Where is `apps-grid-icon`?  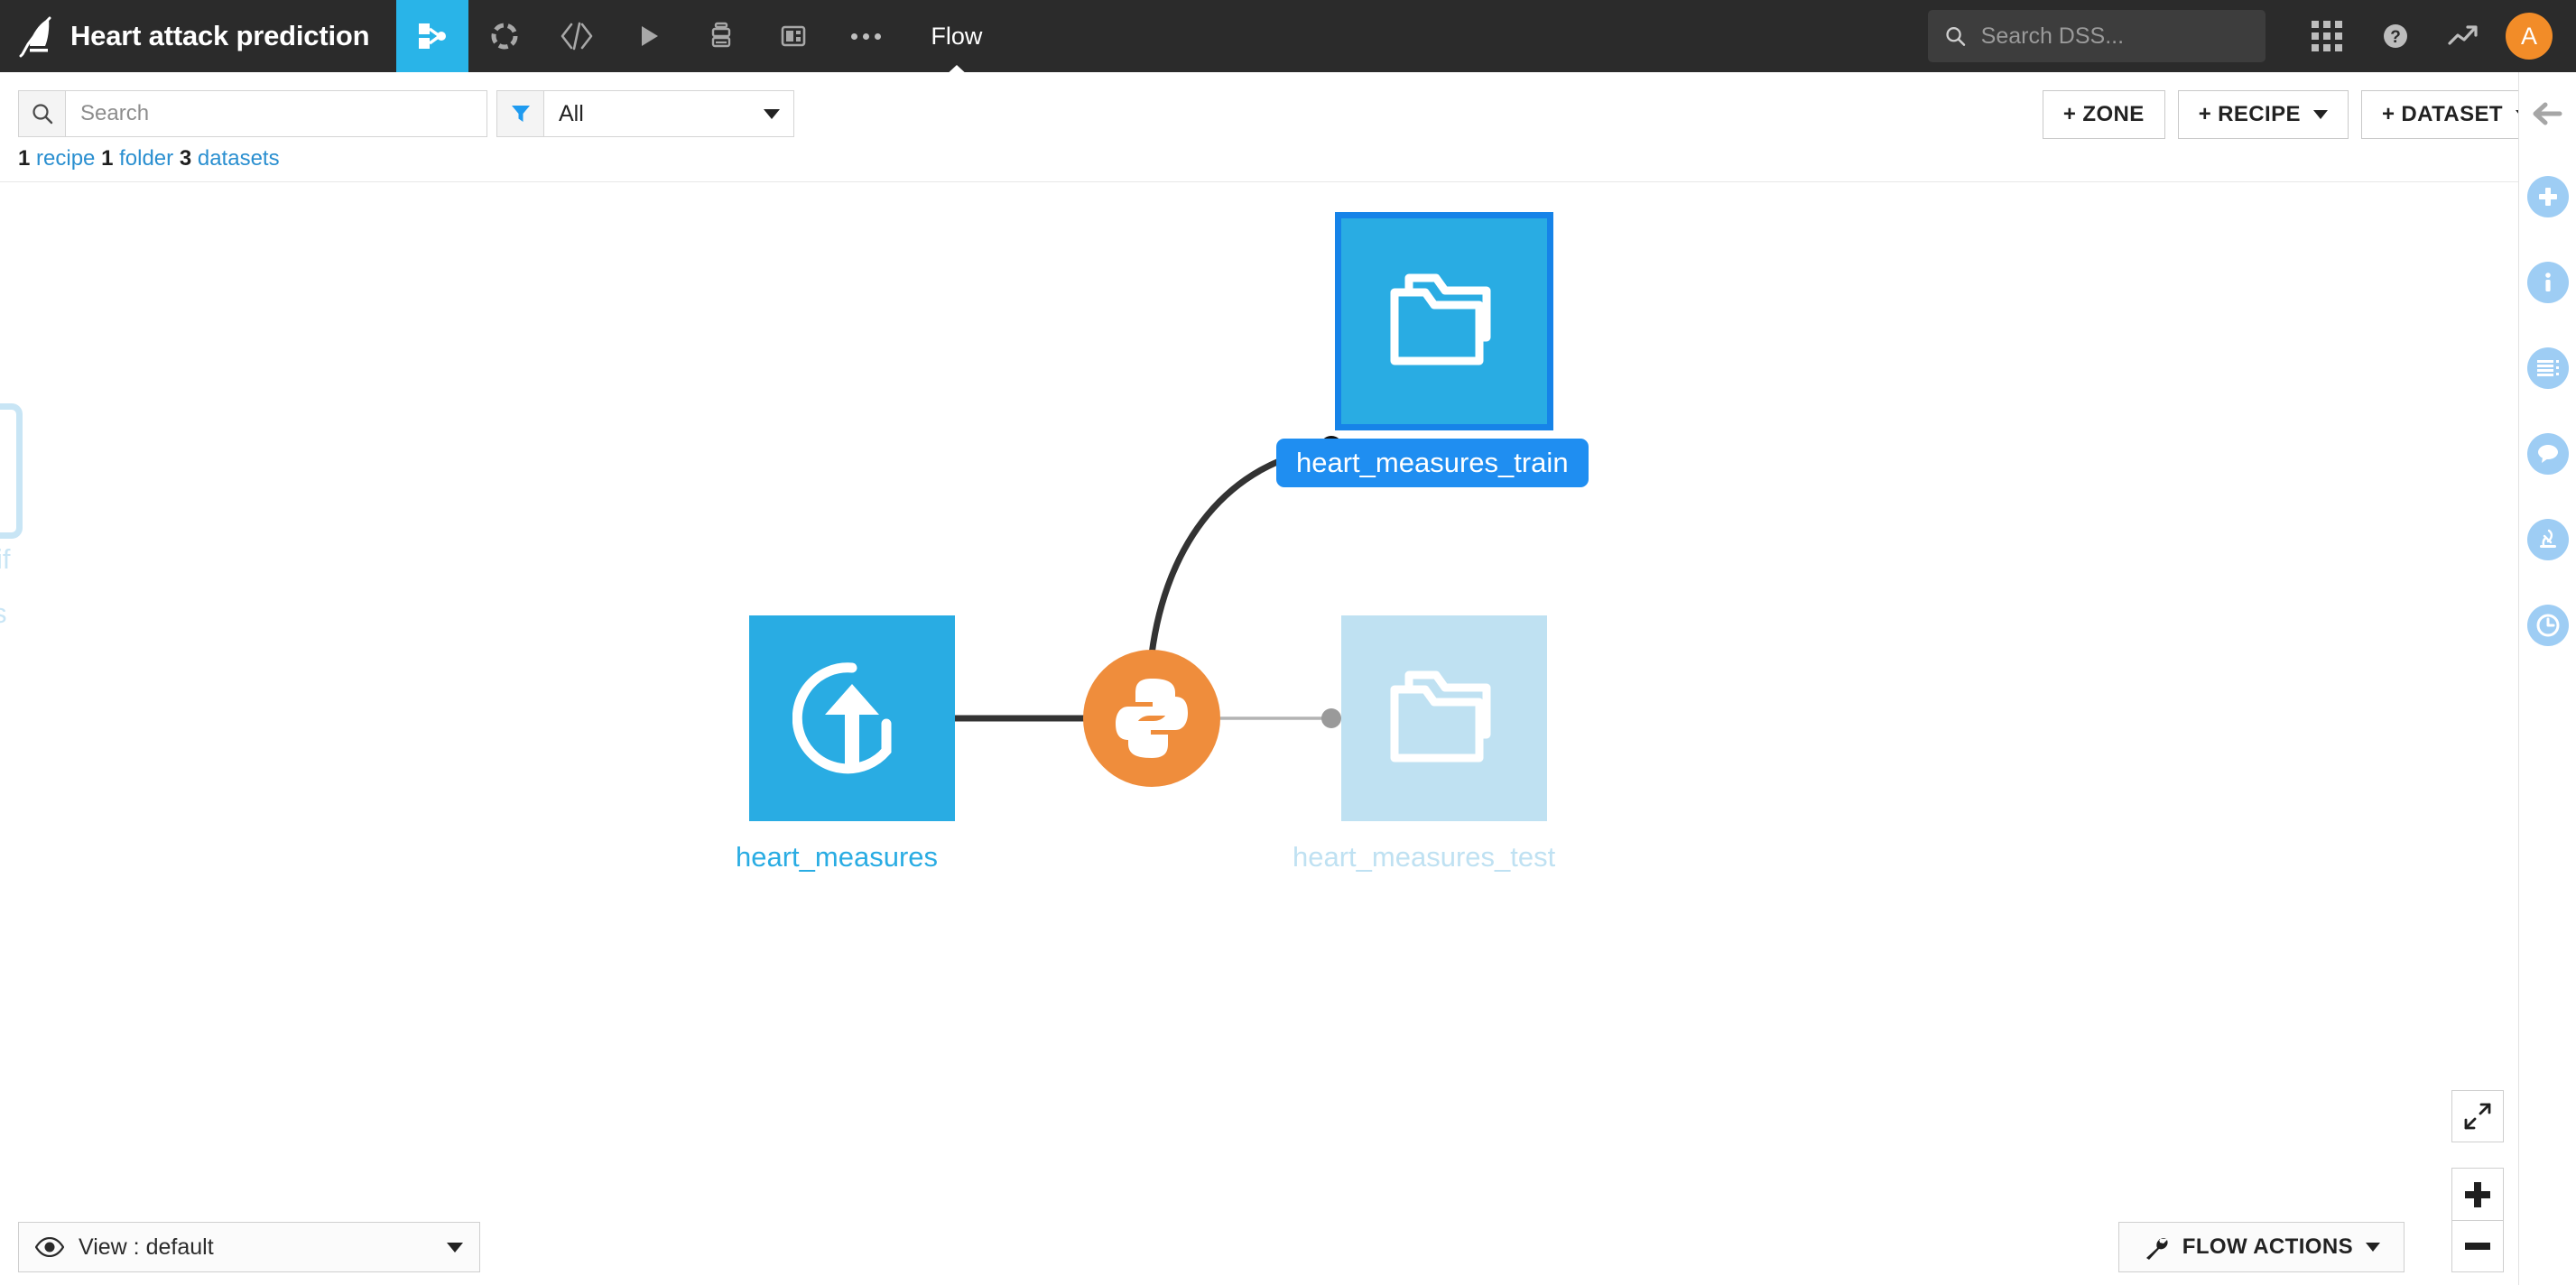
apps-grid-icon is located at coordinates (2327, 36).